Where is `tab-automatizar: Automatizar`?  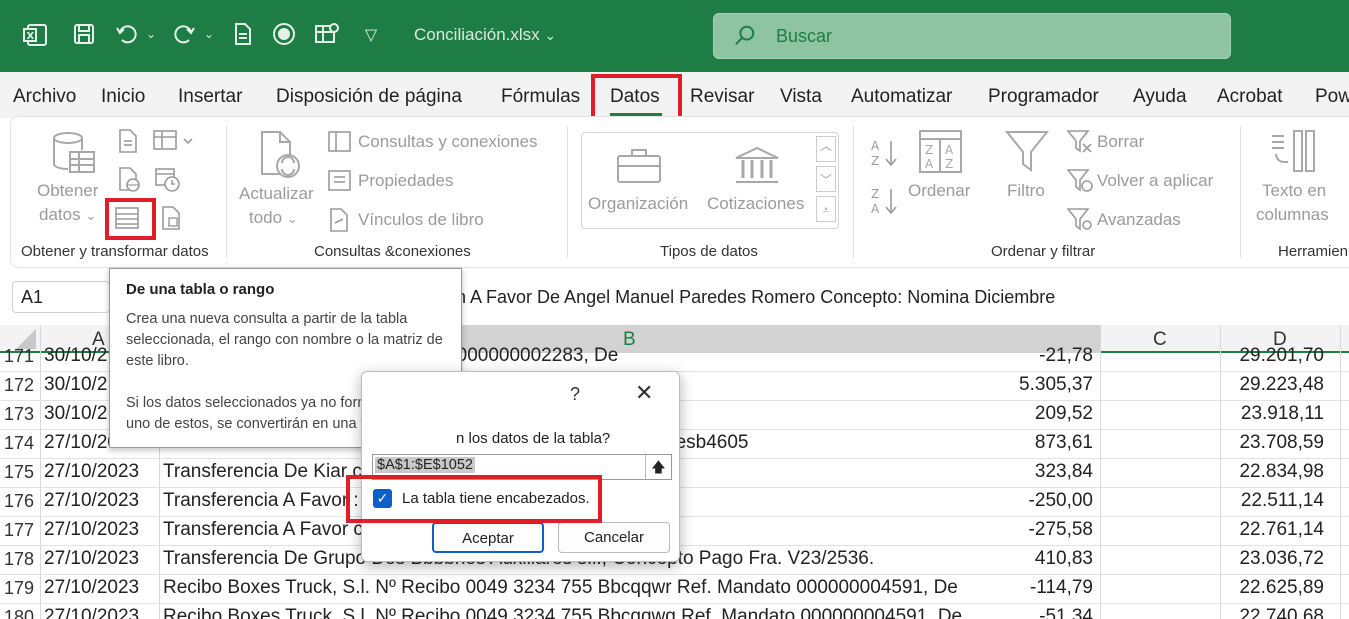
tab-automatizar: Automatizar is located at coordinates (901, 97).